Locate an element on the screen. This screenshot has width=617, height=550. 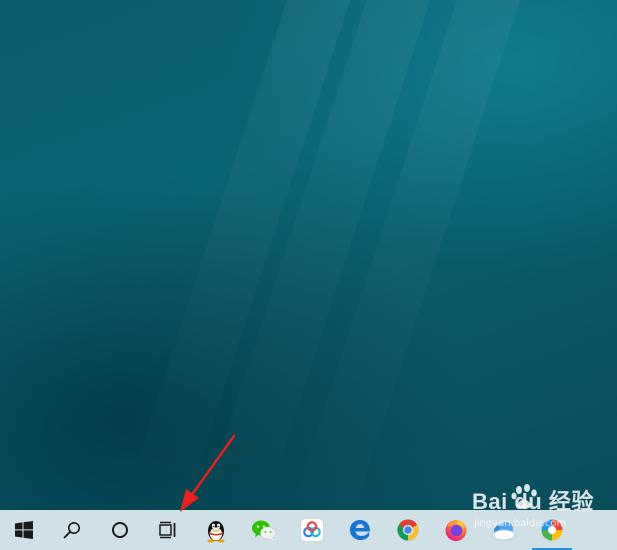
qq-icon is located at coordinates (216, 532).